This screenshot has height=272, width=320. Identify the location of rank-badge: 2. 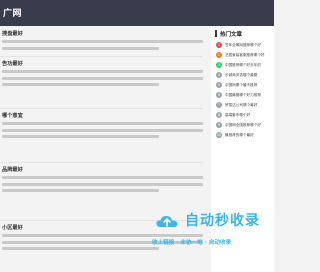
(219, 55).